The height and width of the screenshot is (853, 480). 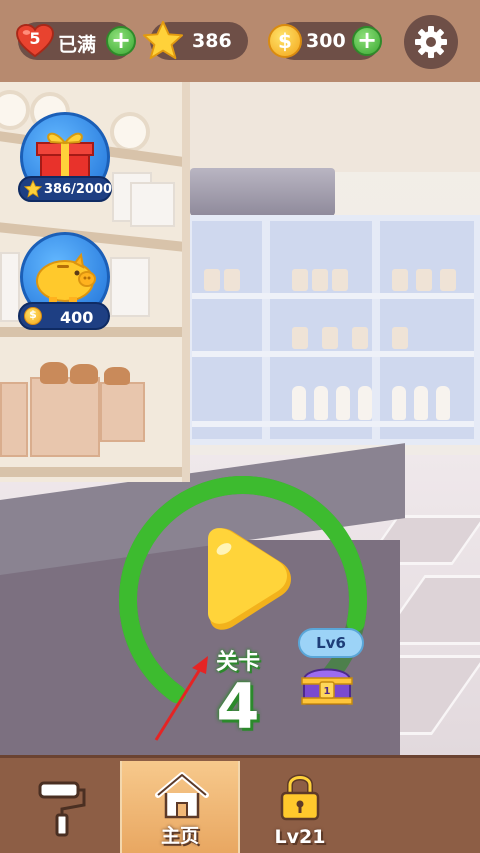 I want to click on back-wall, so click(x=325, y=127).